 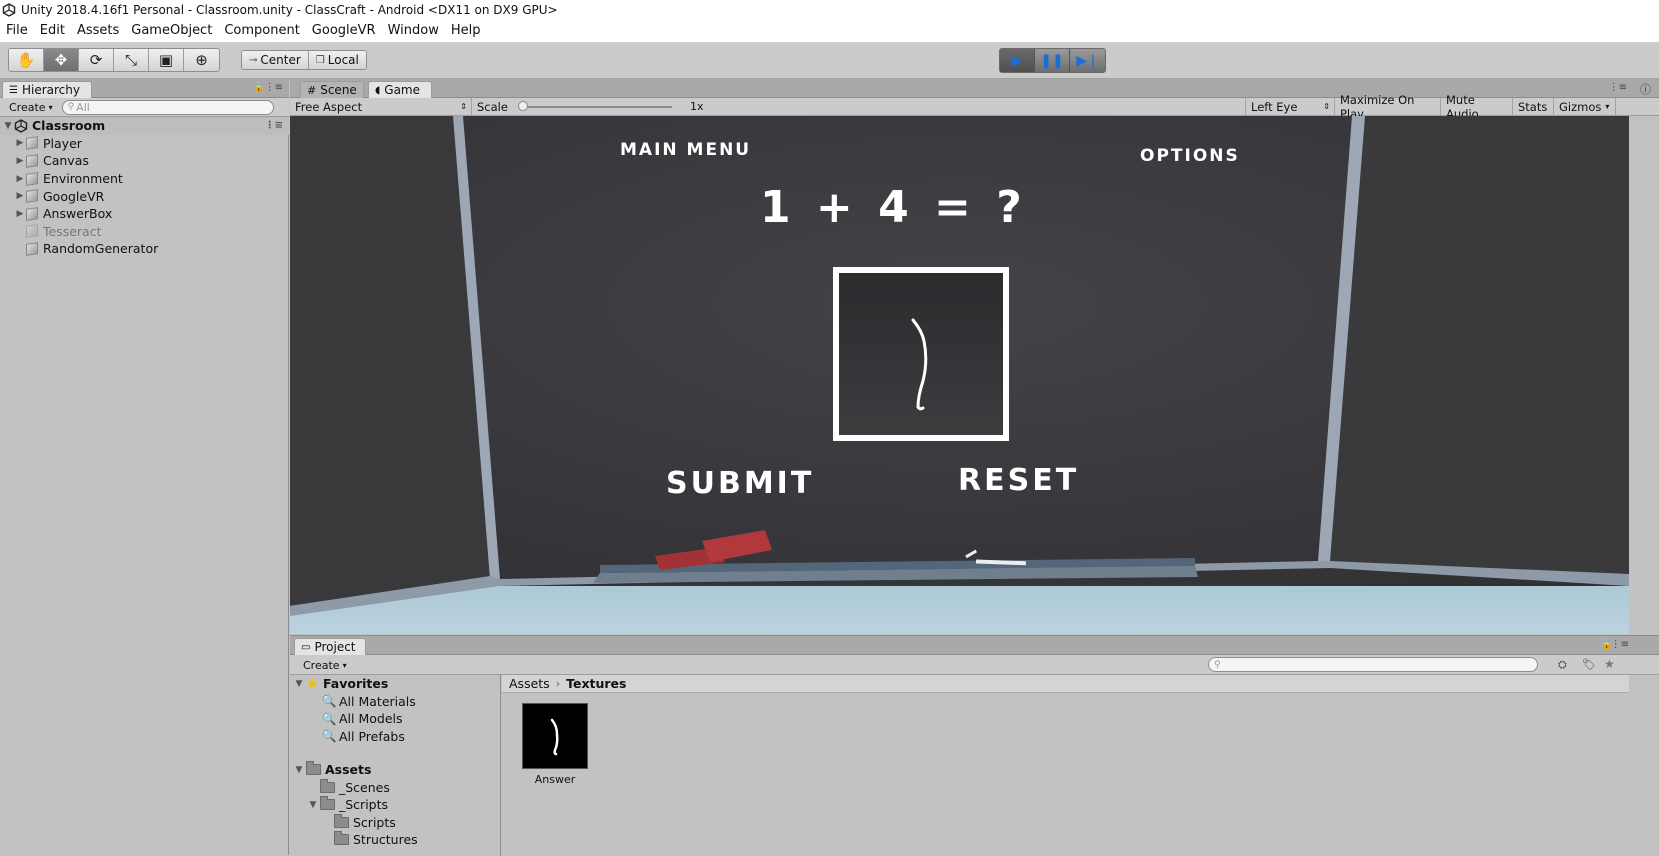 I want to click on favorite-item: 🔍 All Models, so click(x=395, y=719).